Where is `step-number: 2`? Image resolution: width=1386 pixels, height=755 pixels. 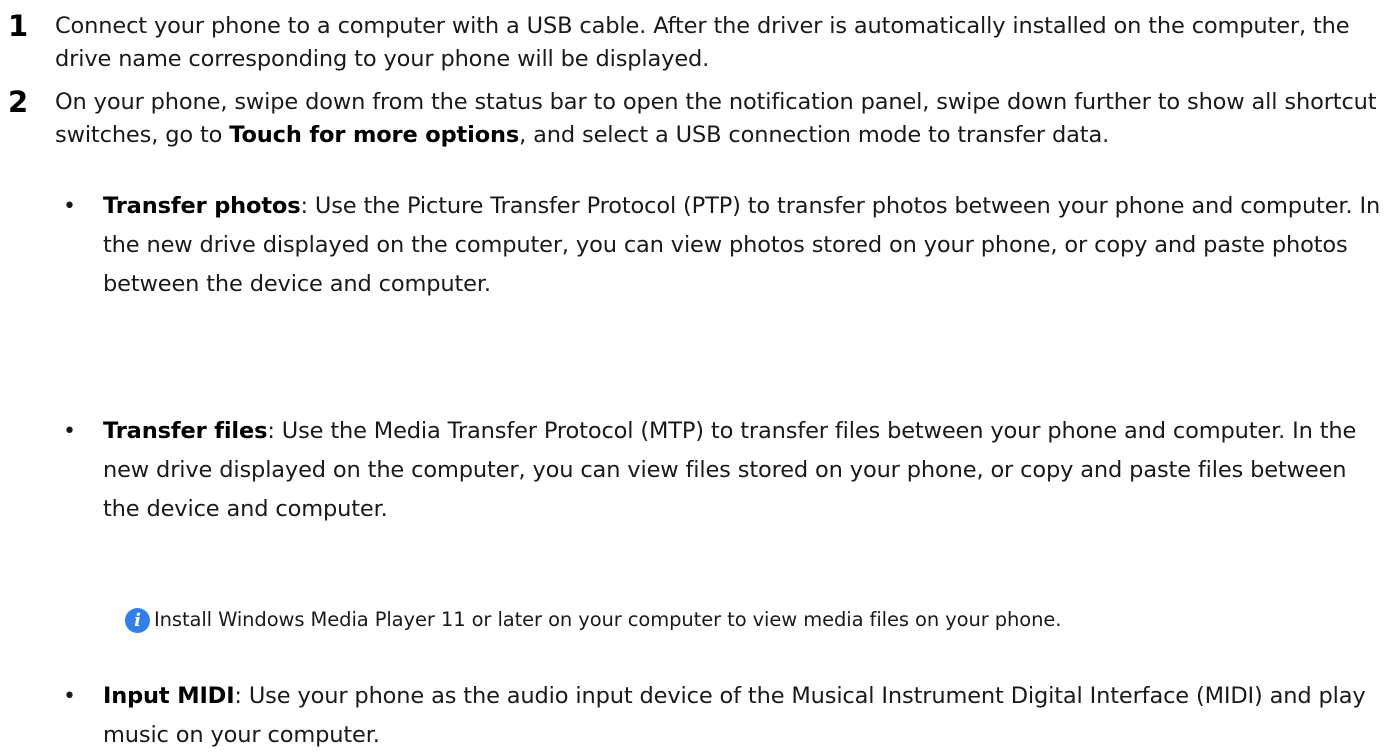
step-number: 2 is located at coordinates (18, 102).